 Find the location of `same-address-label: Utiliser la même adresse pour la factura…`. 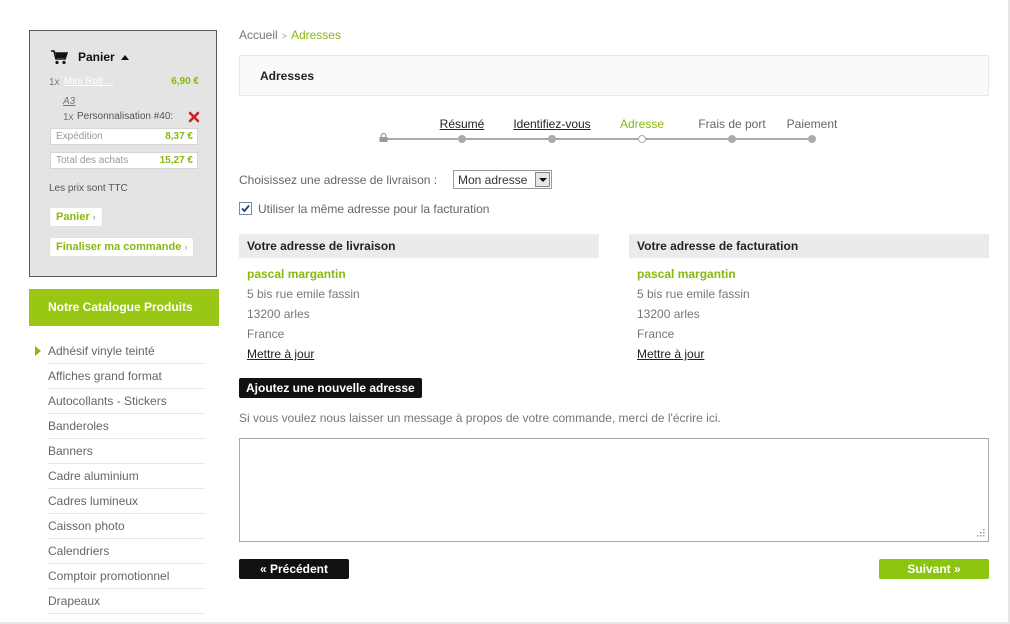

same-address-label: Utiliser la même adresse pour la factura… is located at coordinates (373, 209).